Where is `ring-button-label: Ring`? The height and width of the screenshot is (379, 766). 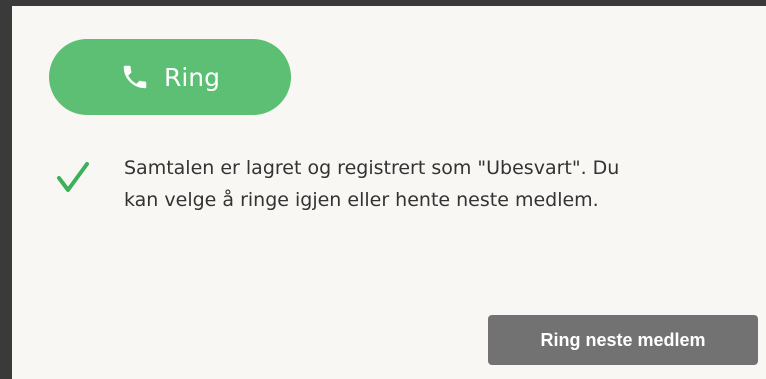 ring-button-label: Ring is located at coordinates (192, 77).